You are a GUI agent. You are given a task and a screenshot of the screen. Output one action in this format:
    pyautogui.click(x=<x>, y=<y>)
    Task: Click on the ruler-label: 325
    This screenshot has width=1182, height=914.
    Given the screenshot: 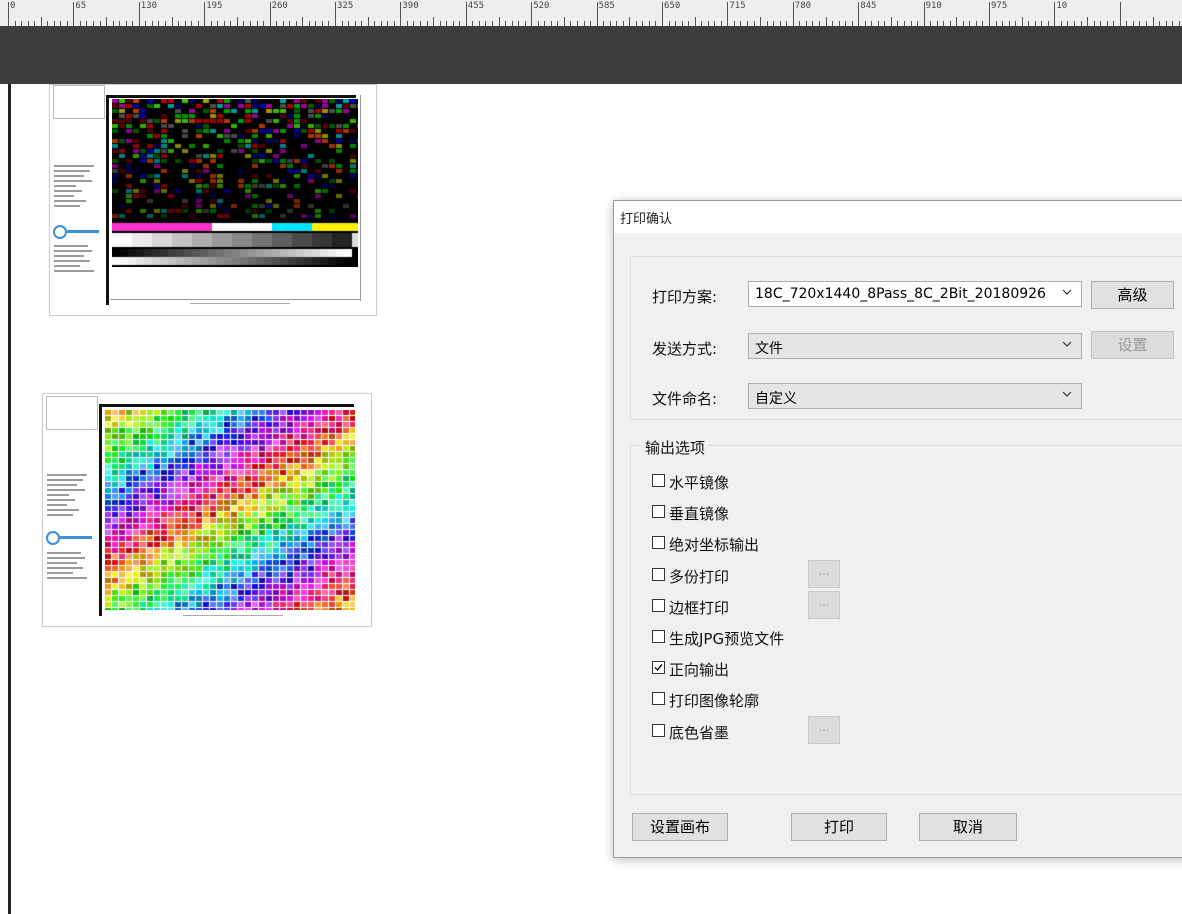 What is the action you would take?
    pyautogui.click(x=345, y=6)
    